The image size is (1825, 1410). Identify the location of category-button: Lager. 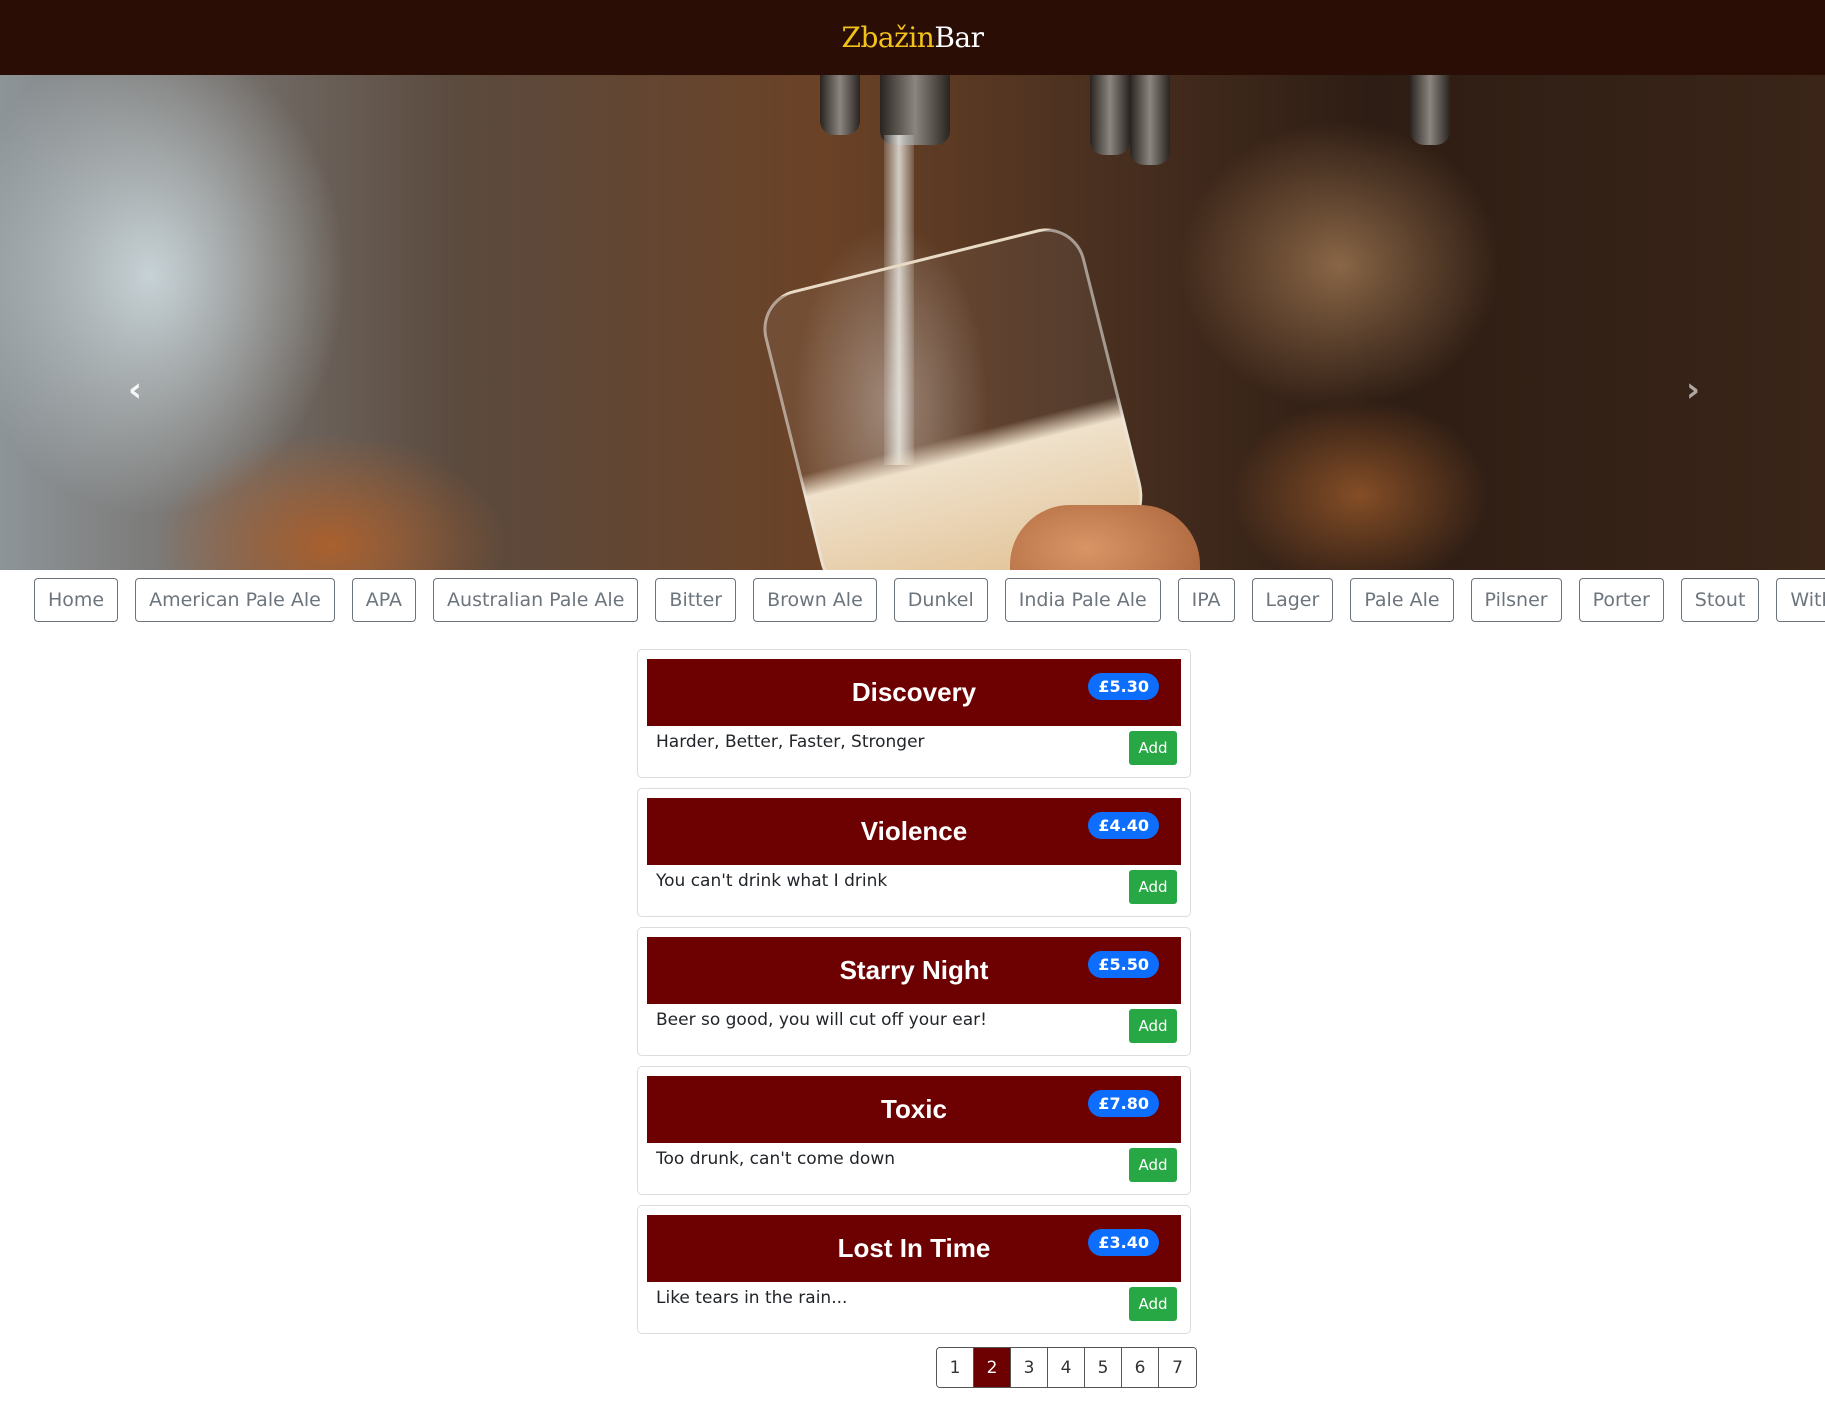
(1292, 600).